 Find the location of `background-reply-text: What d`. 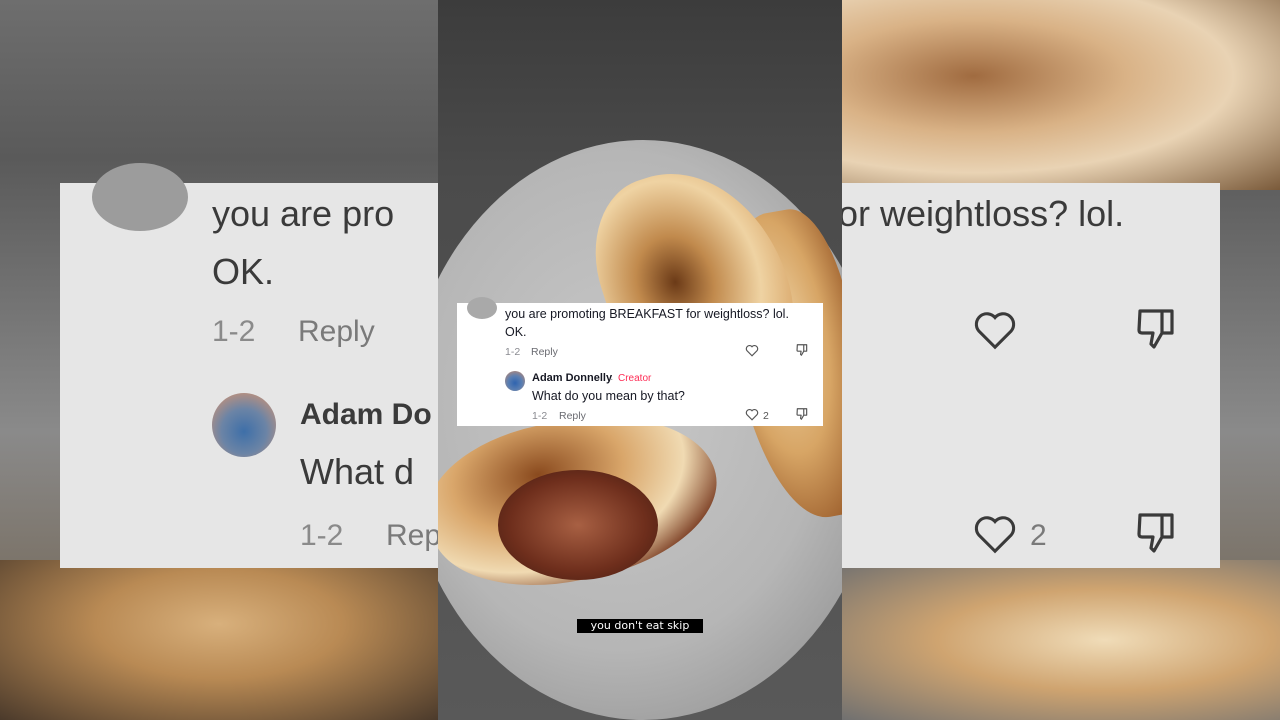

background-reply-text: What d is located at coordinates (357, 471).